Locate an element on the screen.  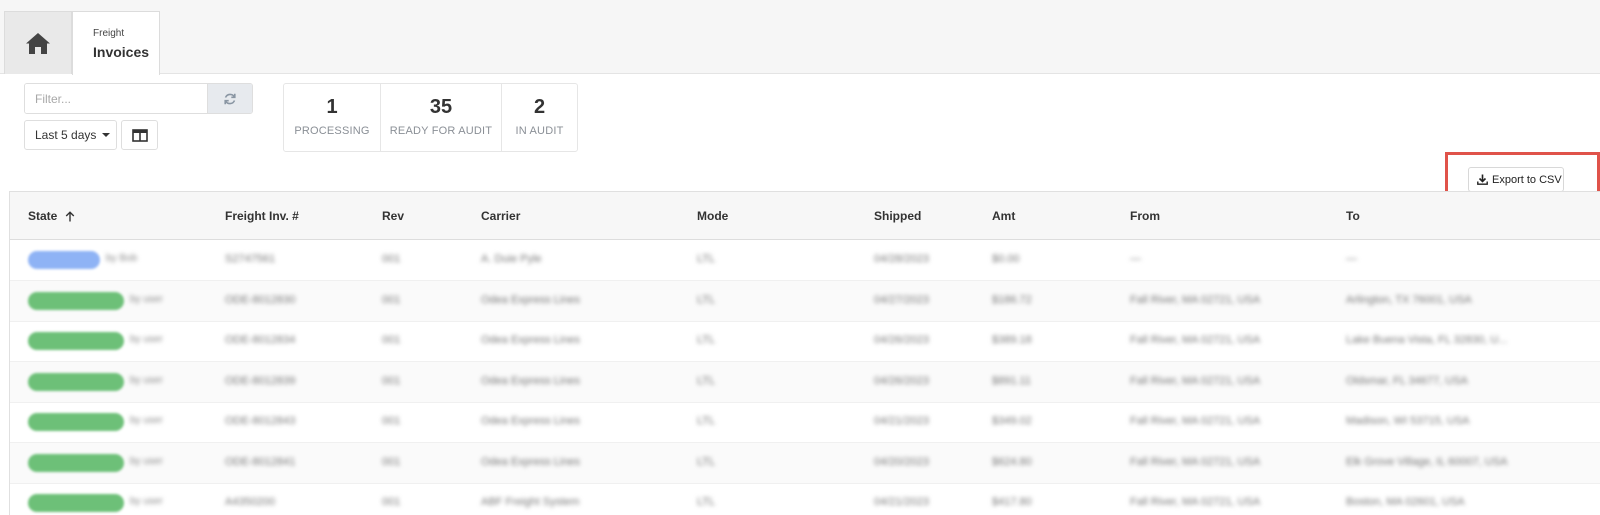
cell-shipped: 04/27/2023 is located at coordinates (902, 299).